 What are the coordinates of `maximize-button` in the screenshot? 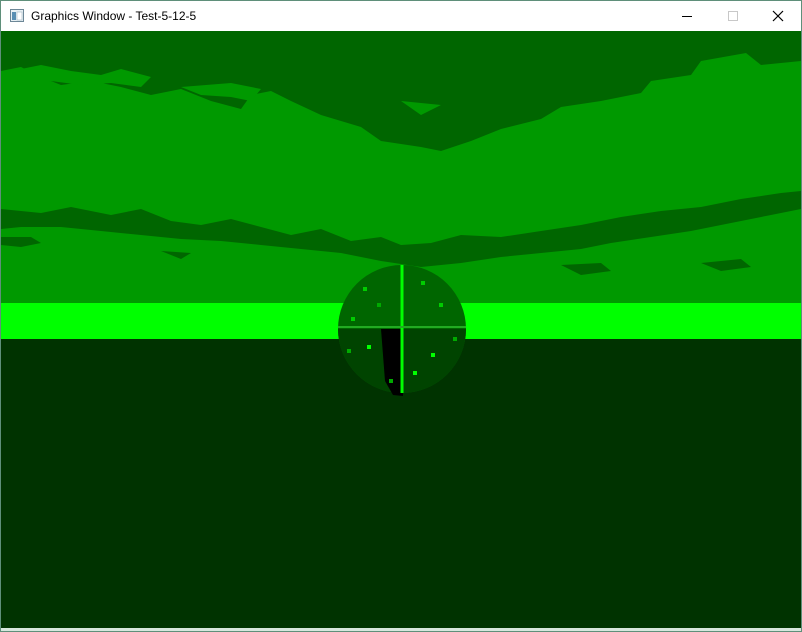 It's located at (733, 16).